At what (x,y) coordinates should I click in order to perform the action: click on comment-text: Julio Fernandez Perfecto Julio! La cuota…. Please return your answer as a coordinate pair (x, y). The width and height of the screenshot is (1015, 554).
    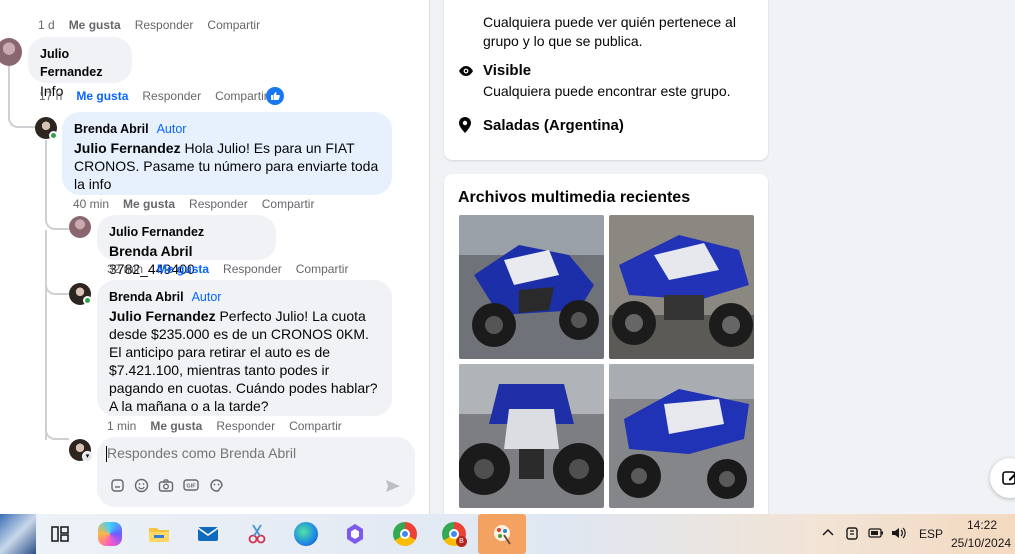
    Looking at the image, I should click on (243, 361).